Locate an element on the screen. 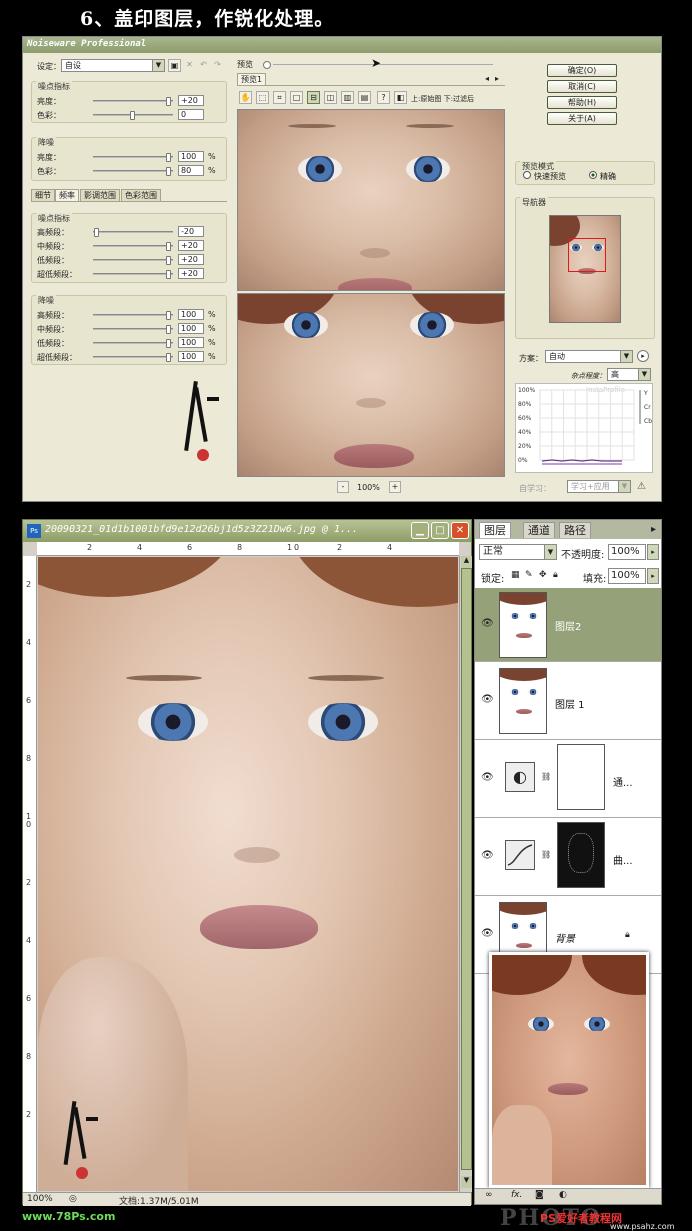 The width and height of the screenshot is (692, 1231). sample-tool-icon: ⌗ is located at coordinates (279, 97).